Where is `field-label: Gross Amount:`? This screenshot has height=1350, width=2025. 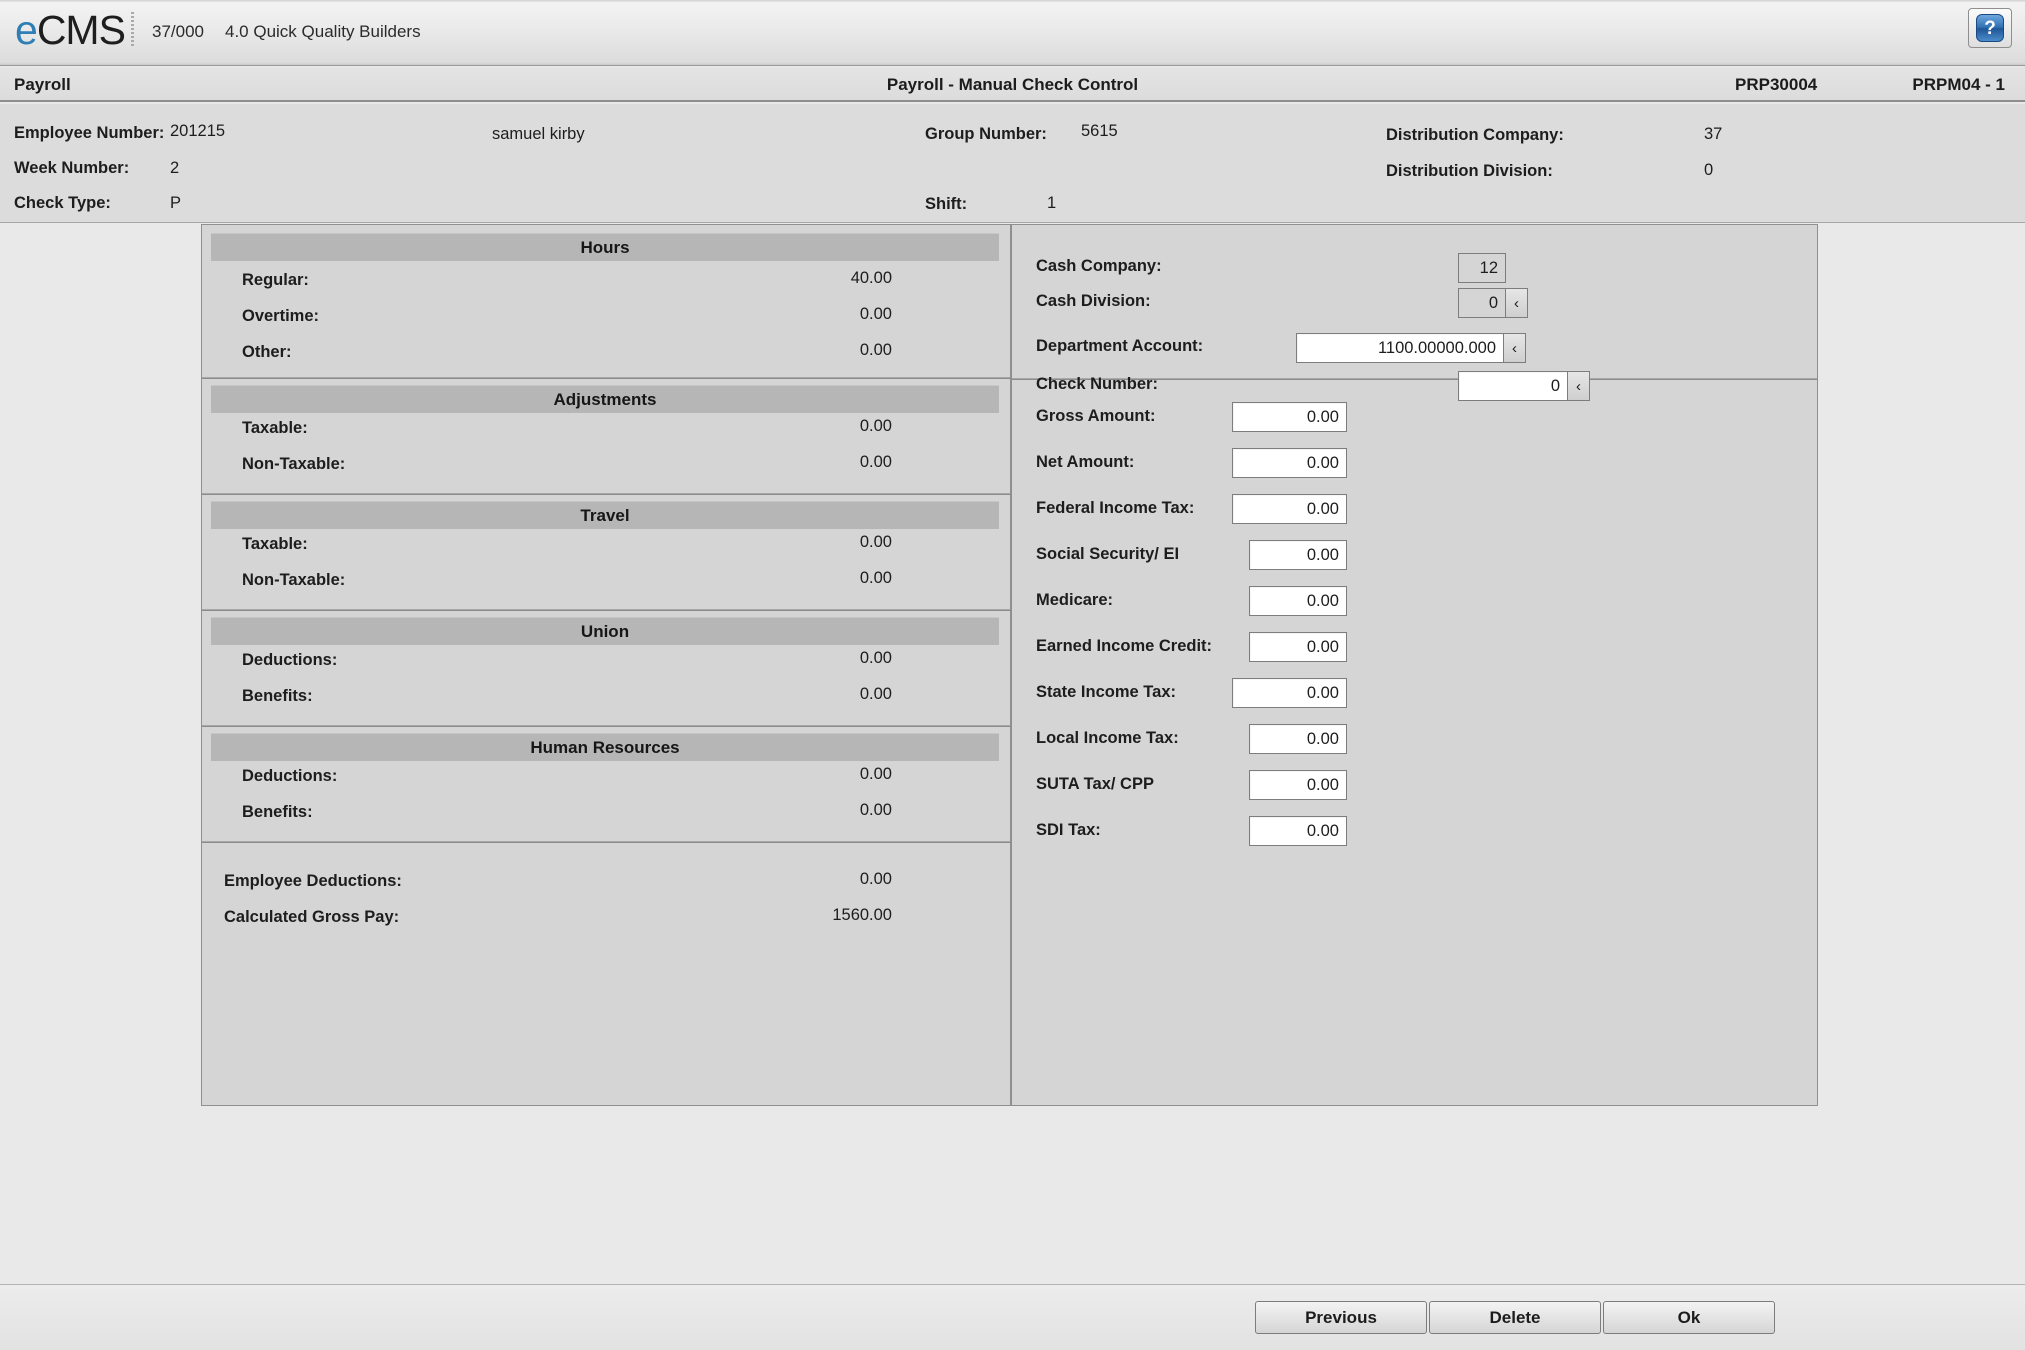
field-label: Gross Amount: is located at coordinates (1096, 416).